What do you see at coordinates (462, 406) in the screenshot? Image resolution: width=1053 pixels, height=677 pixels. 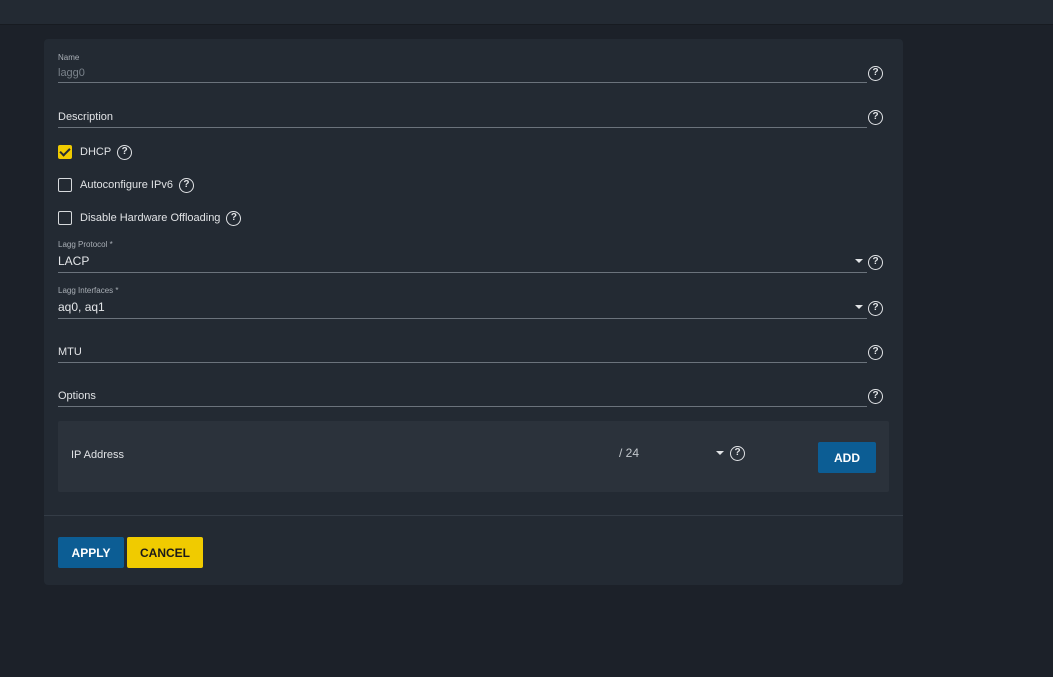 I see `options-underline` at bounding box center [462, 406].